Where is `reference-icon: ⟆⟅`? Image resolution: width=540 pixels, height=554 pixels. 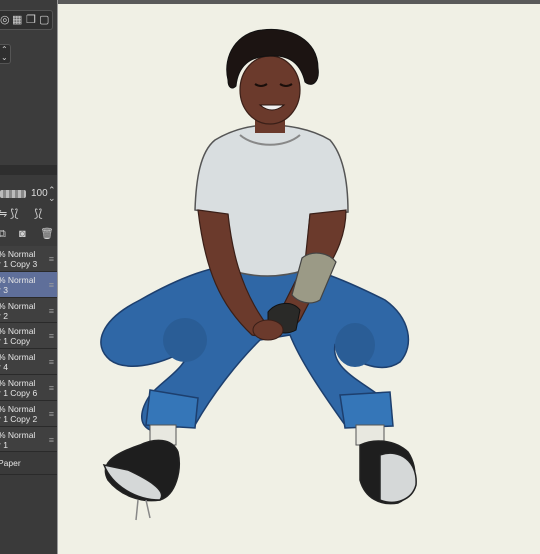
reference-icon: ⟆⟅ is located at coordinates (14, 214).